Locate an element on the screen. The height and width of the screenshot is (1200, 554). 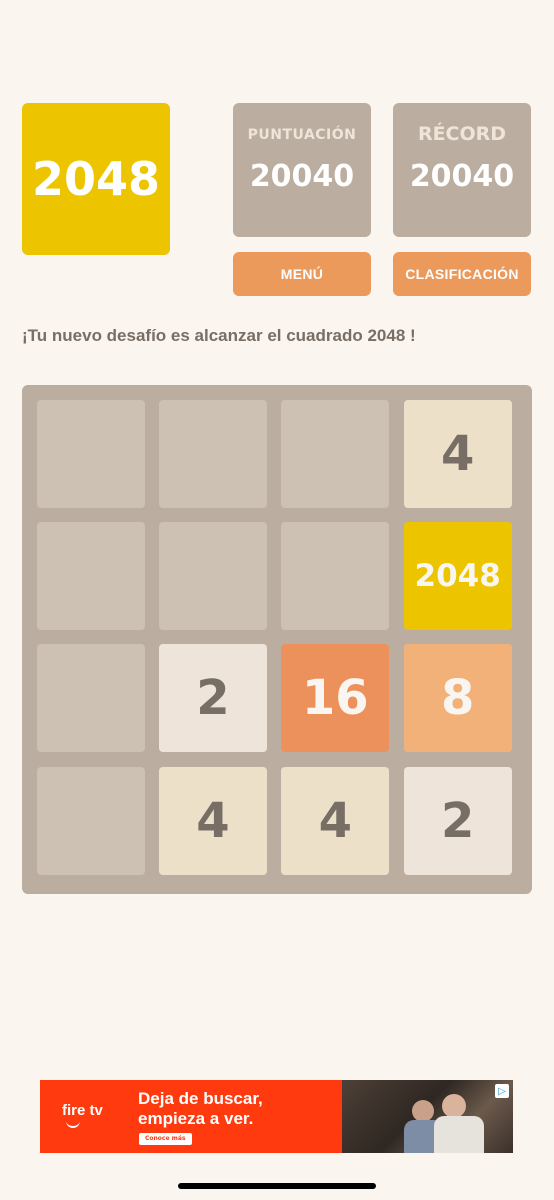
person-body is located at coordinates (459, 1134).